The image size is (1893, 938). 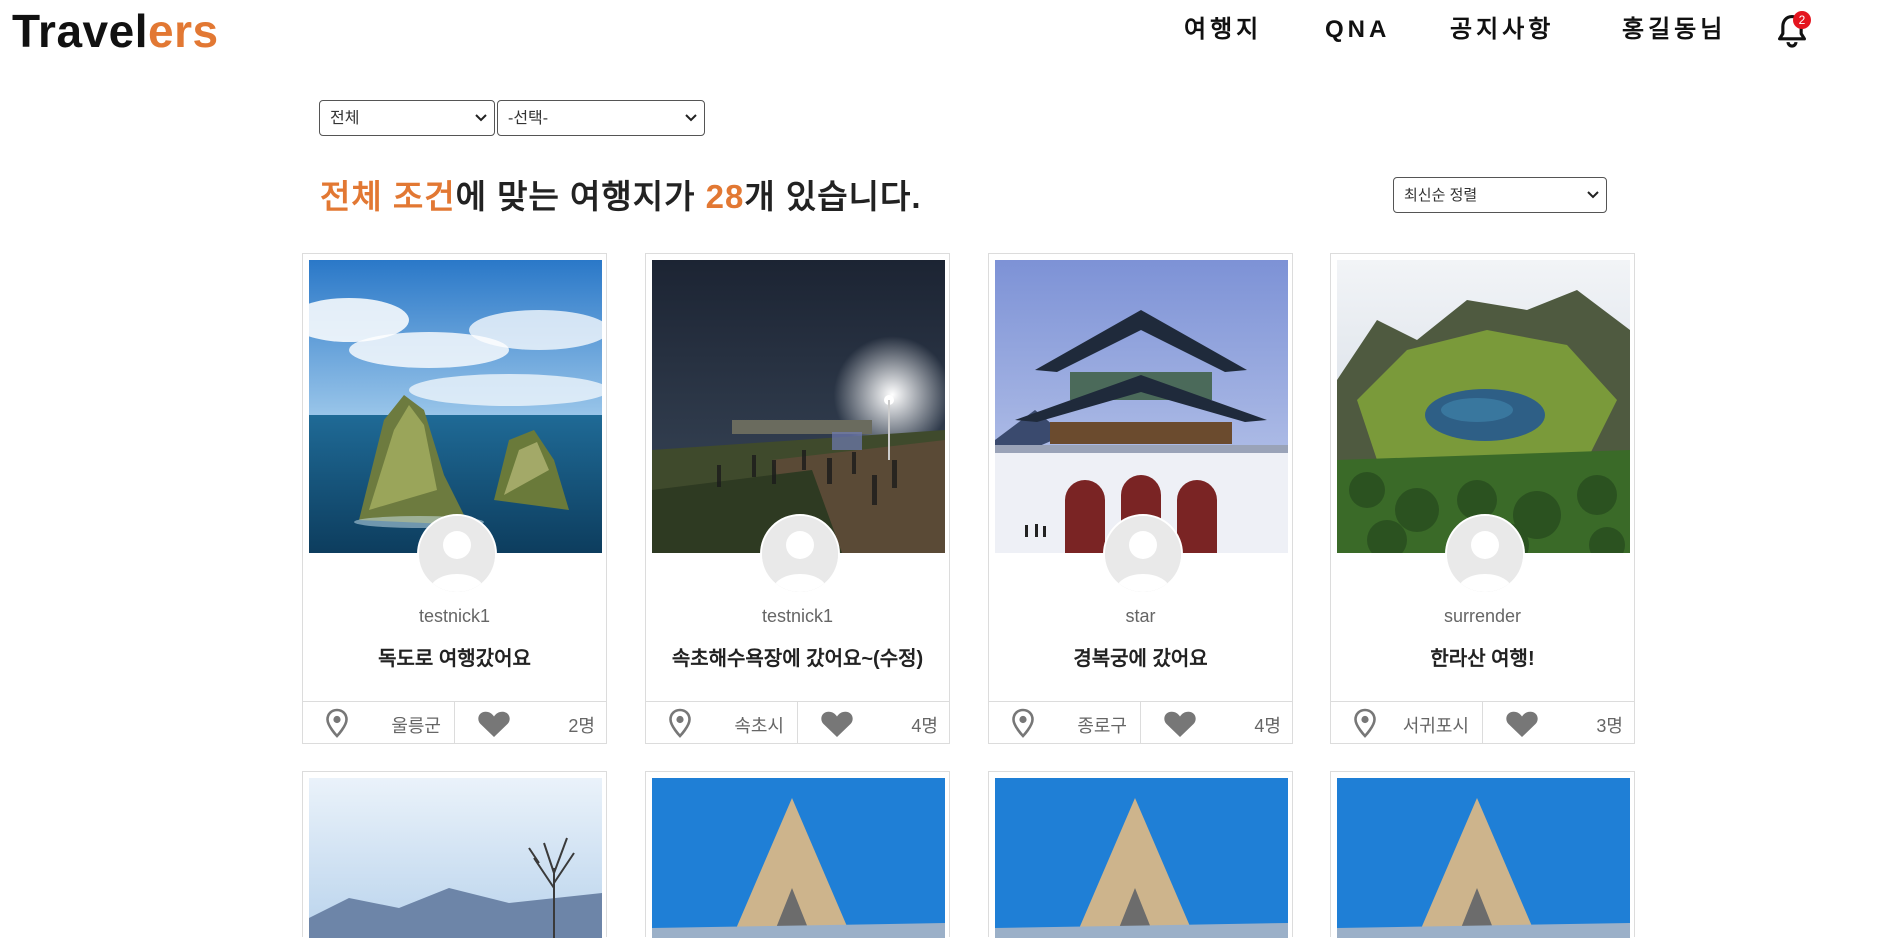 What do you see at coordinates (1140, 616) in the screenshot?
I see `card-author: star` at bounding box center [1140, 616].